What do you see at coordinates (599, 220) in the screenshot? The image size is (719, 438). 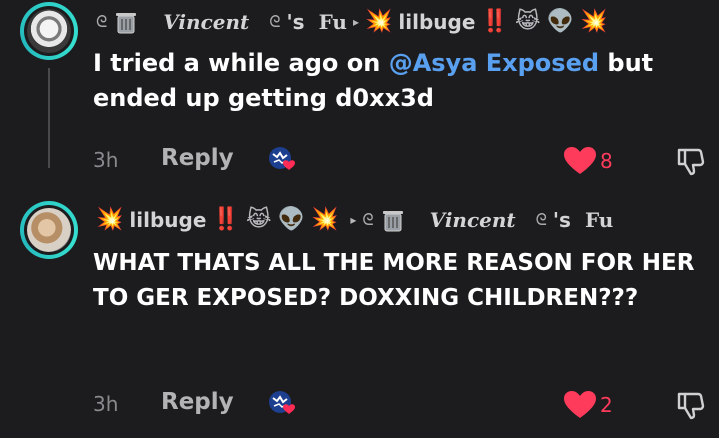 I see `reply-to-part3: Fu` at bounding box center [599, 220].